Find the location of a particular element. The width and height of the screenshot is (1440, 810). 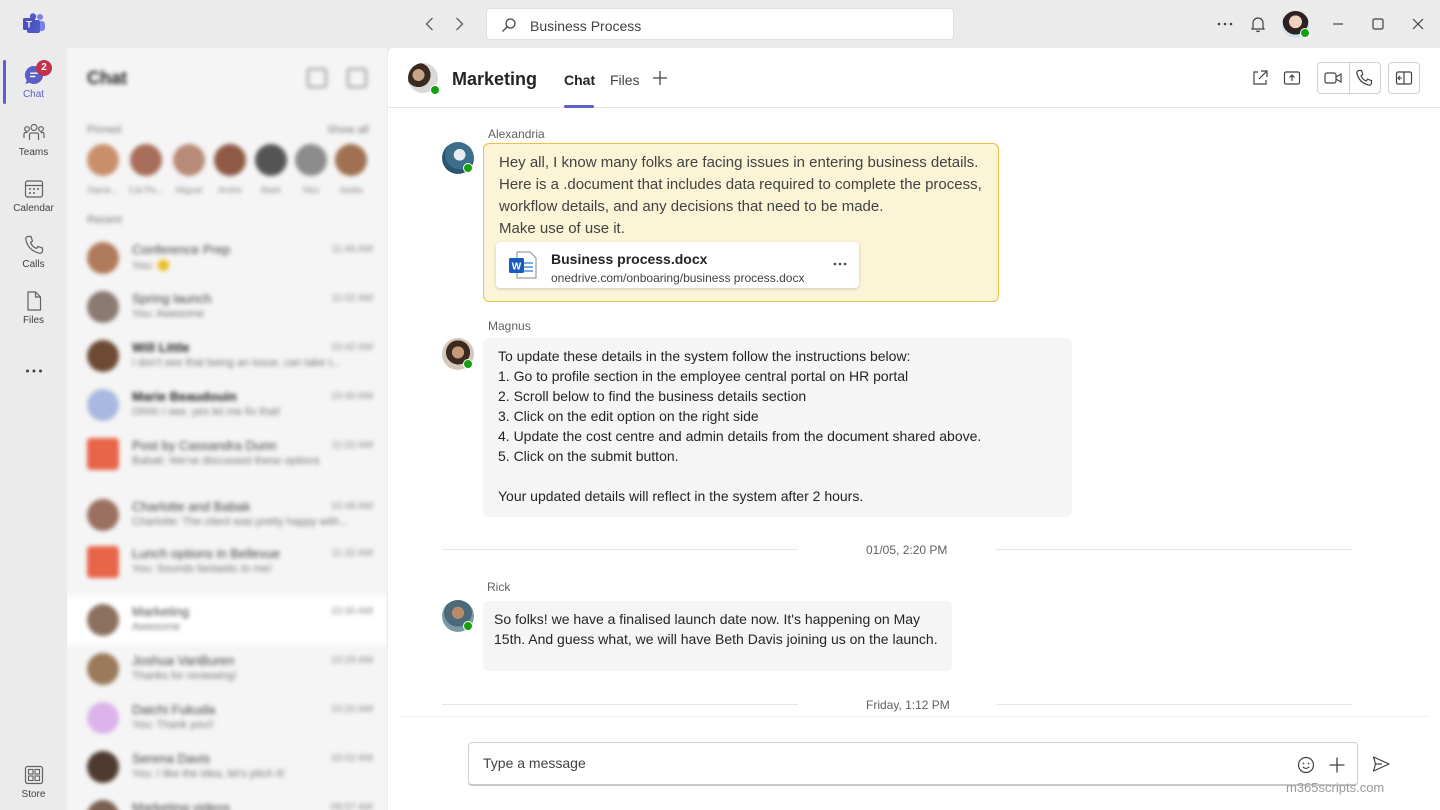

chat-row: Conference Prep You: 🙂 11:46 AM is located at coordinates (227, 258).